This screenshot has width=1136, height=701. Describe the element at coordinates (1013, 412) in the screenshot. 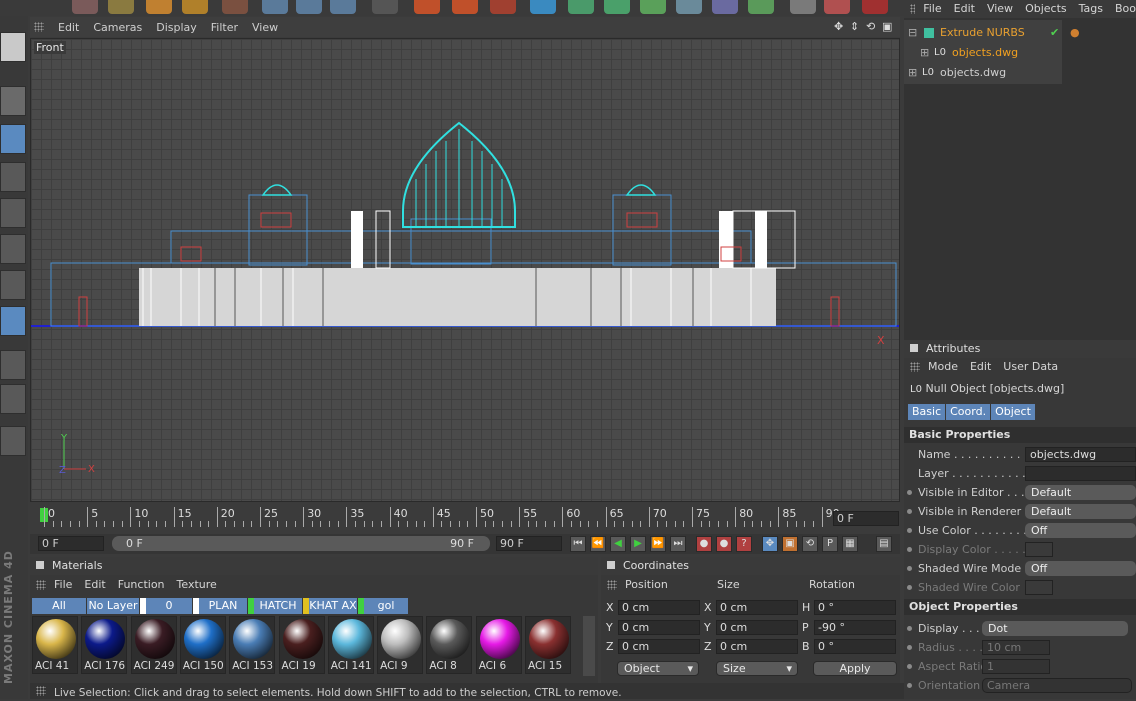

I see `tab-object: Object` at that location.